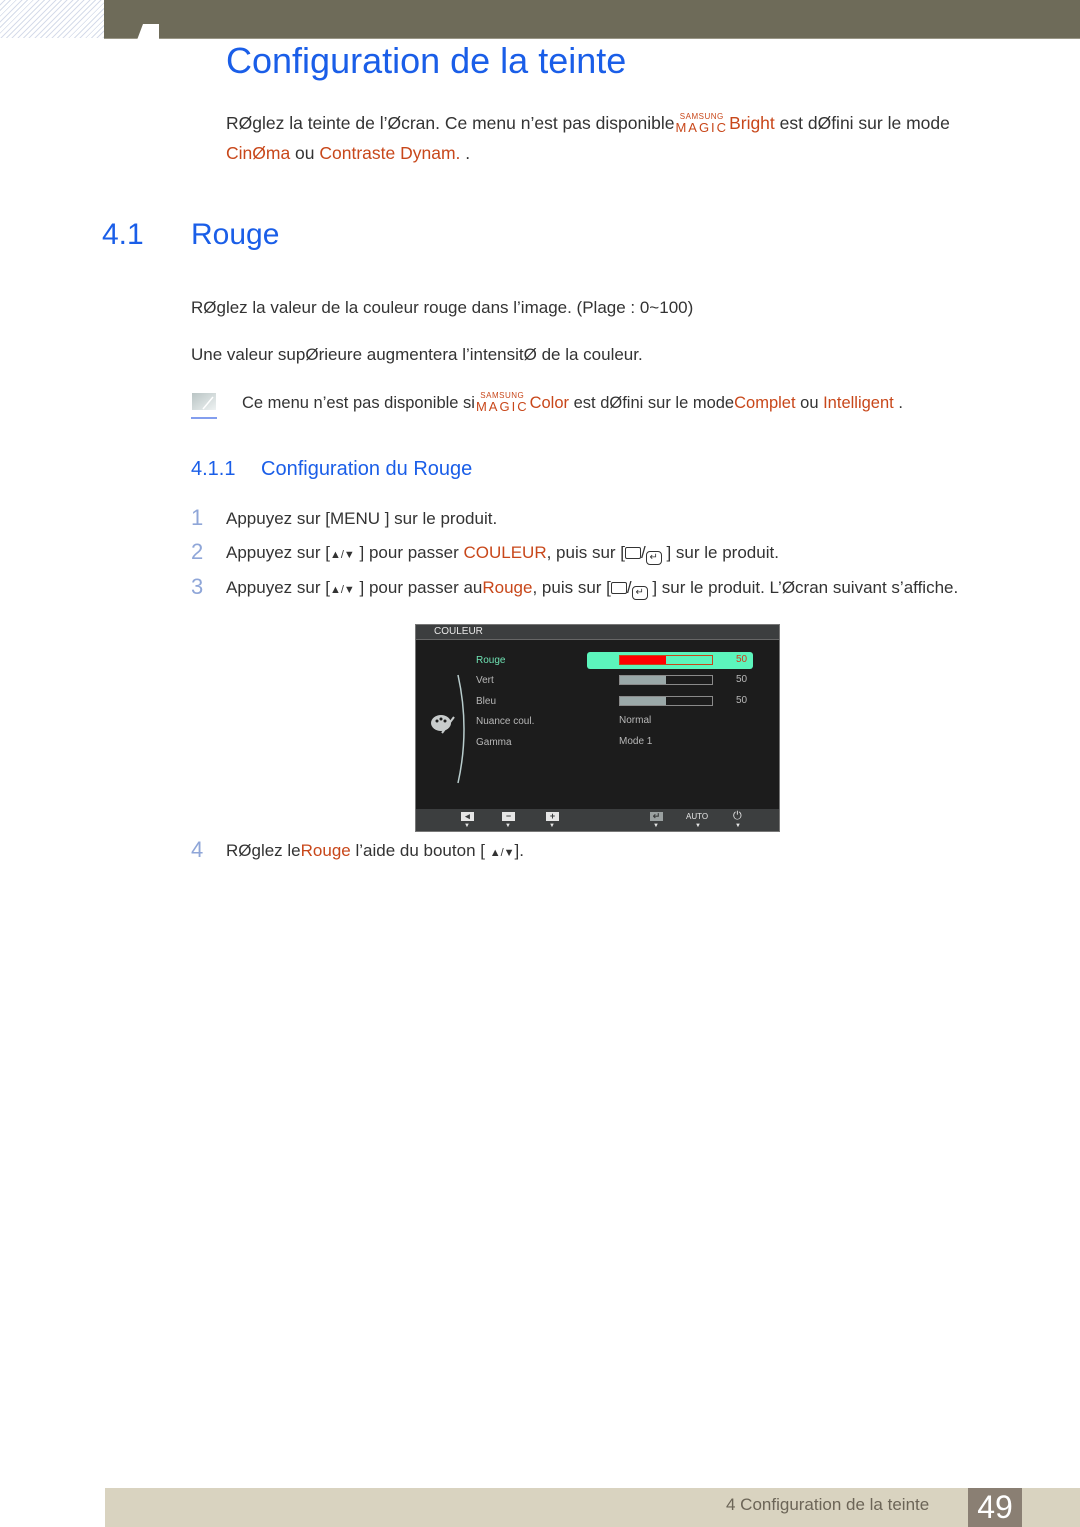 This screenshot has width=1080, height=1527. Describe the element at coordinates (465, 153) in the screenshot. I see `intro-end: .` at that location.